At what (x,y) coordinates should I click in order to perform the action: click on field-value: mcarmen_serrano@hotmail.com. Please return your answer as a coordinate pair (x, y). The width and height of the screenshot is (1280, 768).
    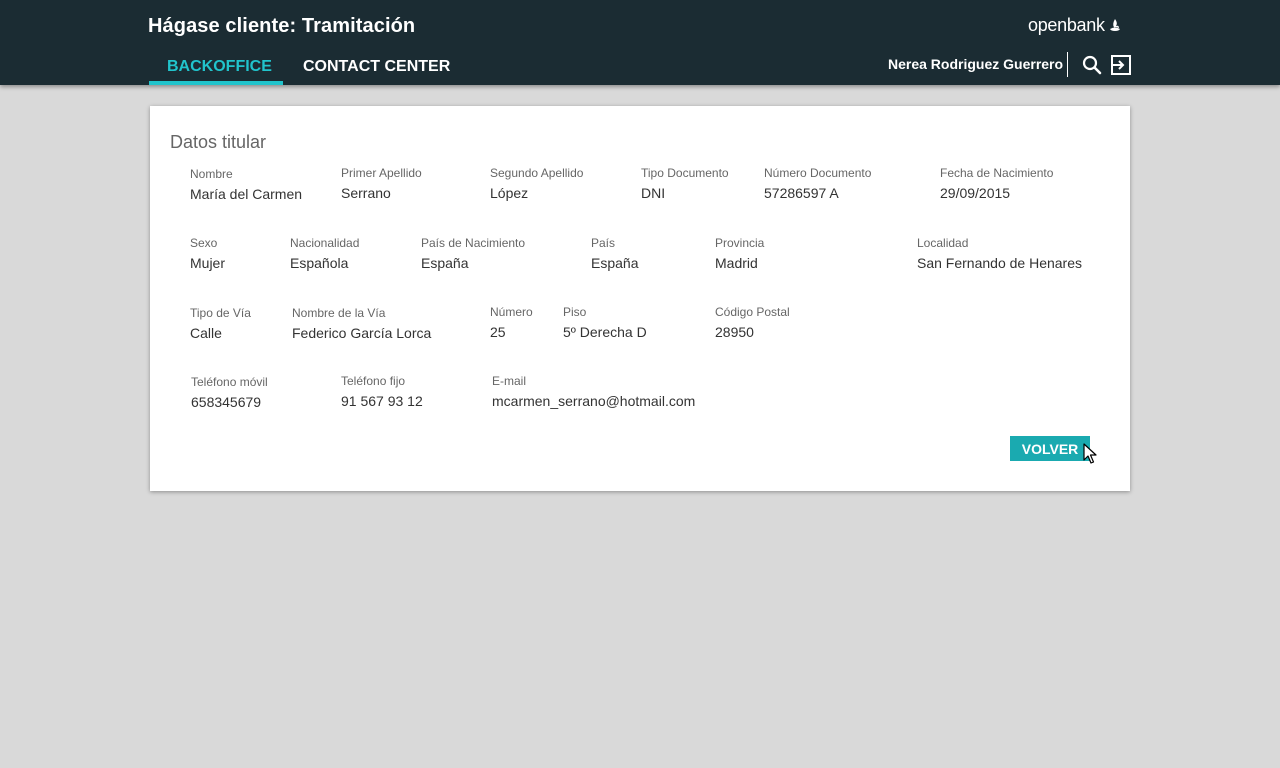
    Looking at the image, I should click on (594, 401).